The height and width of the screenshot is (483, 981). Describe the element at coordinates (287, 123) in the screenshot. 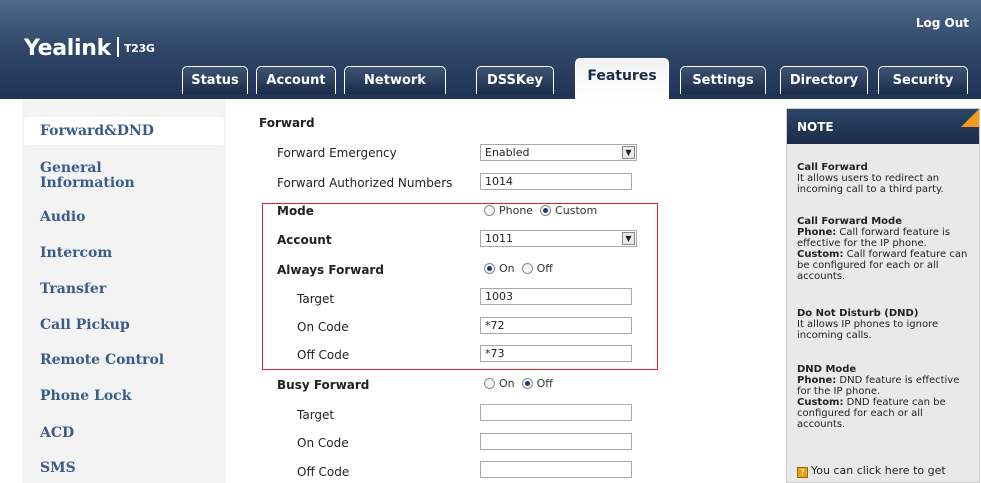

I see `section-title-forward: Forward` at that location.